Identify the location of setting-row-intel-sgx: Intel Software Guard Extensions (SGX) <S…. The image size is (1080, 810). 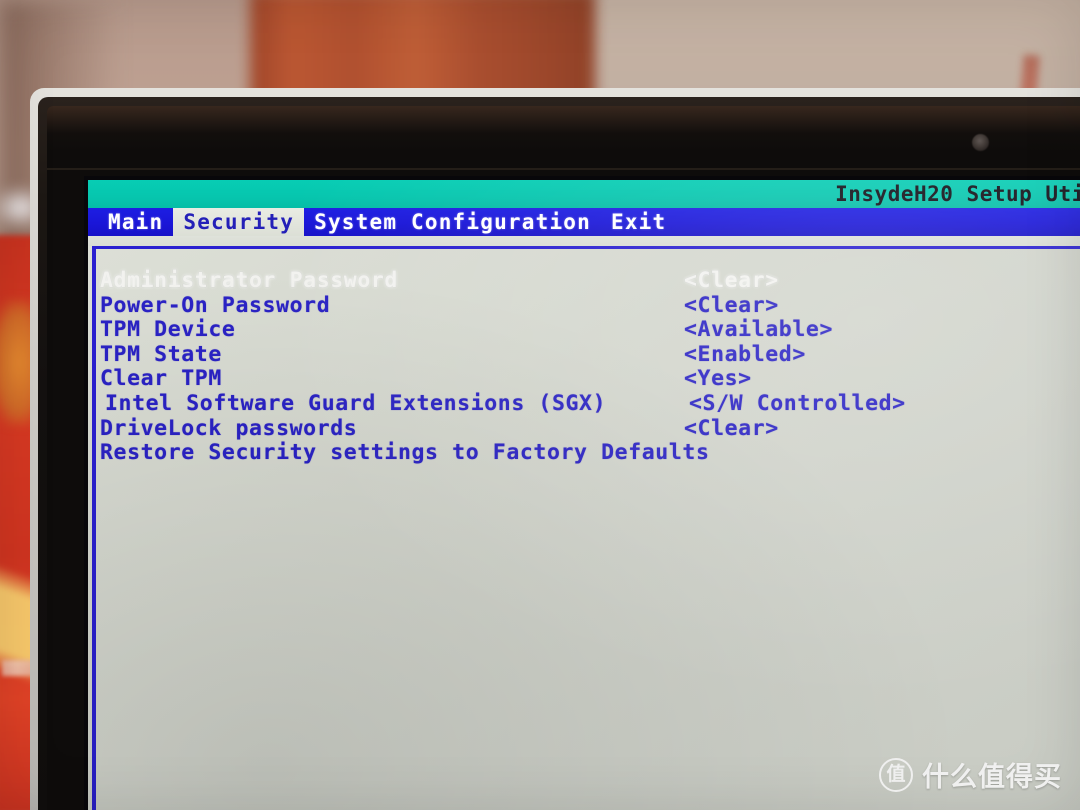
(590, 403).